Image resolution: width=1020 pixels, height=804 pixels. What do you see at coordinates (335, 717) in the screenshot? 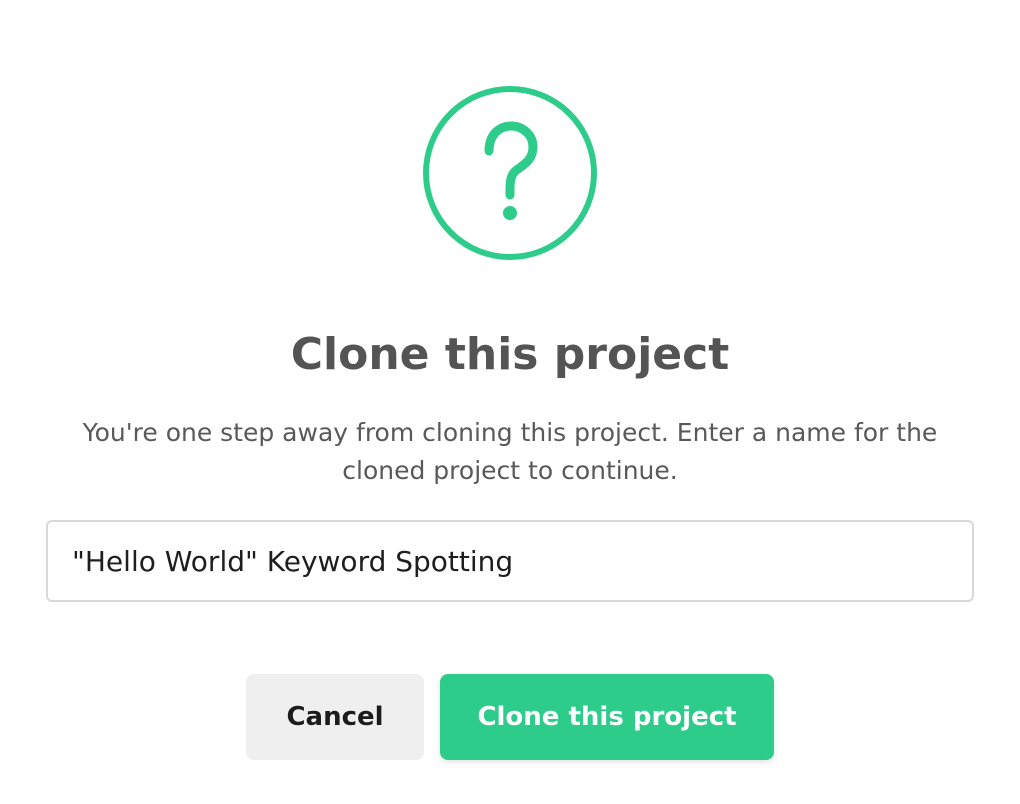
I see `cancel-button: Cancel` at bounding box center [335, 717].